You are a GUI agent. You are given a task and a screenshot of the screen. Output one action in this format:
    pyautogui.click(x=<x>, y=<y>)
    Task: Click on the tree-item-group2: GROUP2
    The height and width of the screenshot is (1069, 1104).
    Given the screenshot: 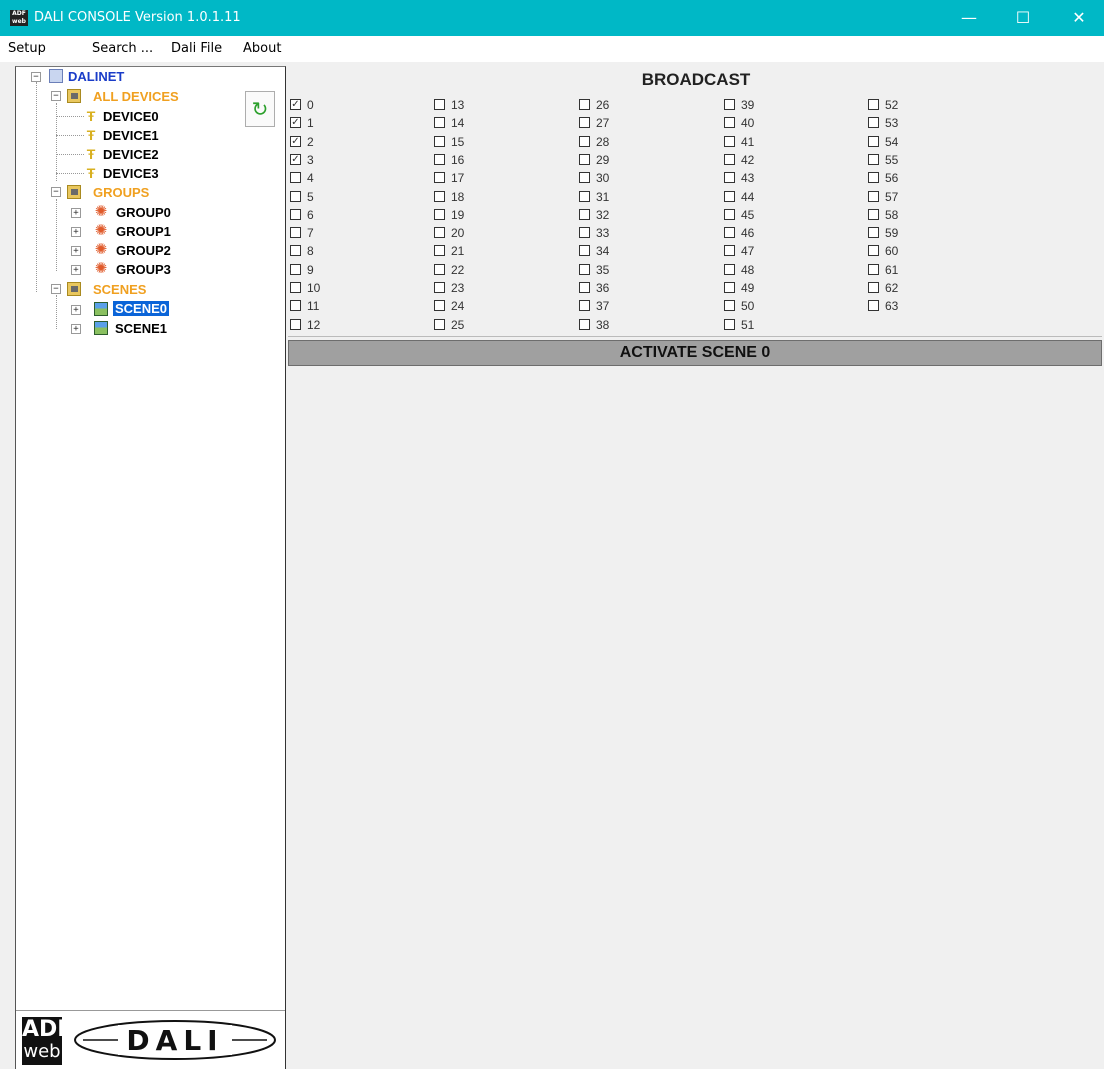 What is the action you would take?
    pyautogui.click(x=143, y=250)
    